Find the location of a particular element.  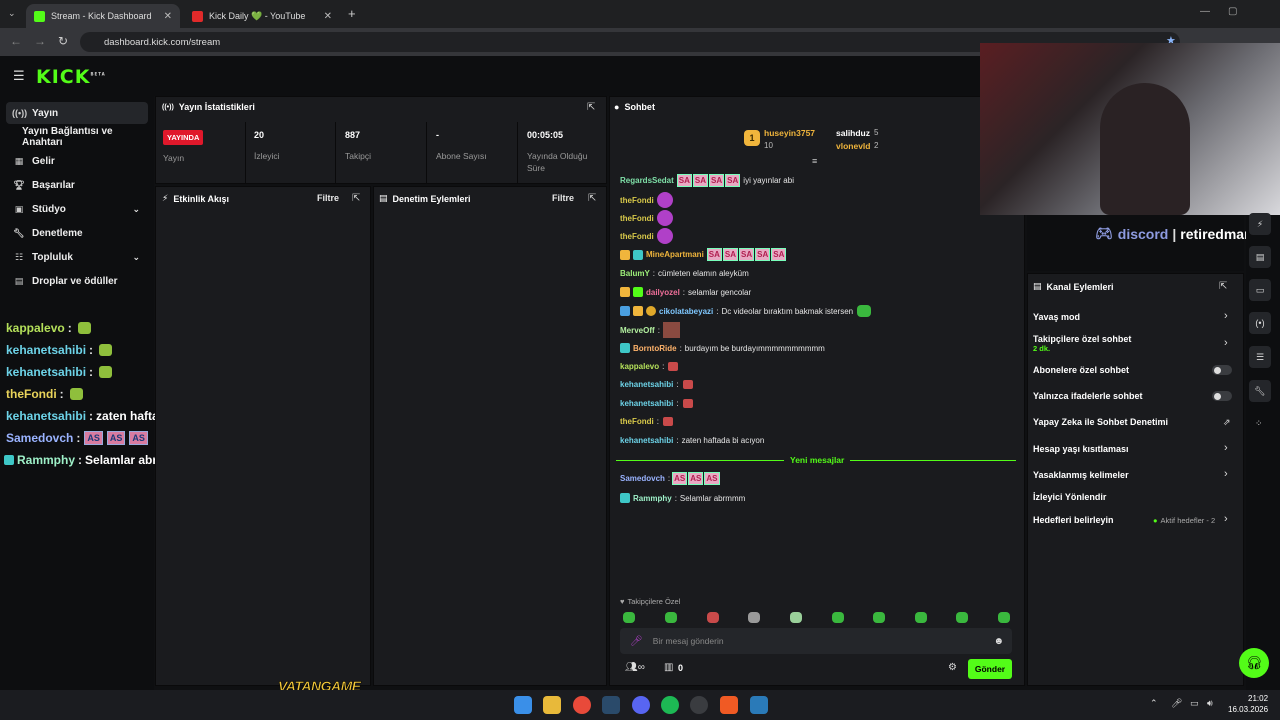

windows-start-icon is located at coordinates (523, 705).